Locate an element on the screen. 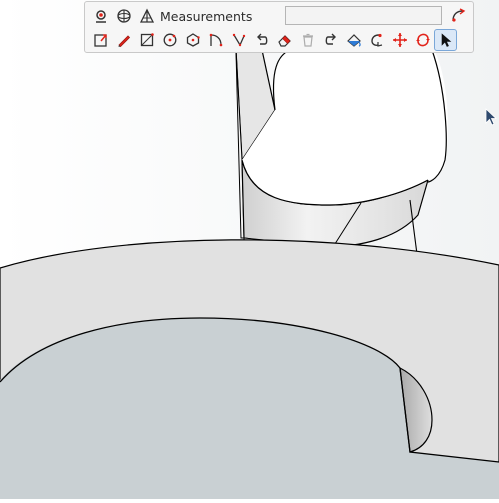 This screenshot has width=499, height=503. undo-icon is located at coordinates (261, 40).